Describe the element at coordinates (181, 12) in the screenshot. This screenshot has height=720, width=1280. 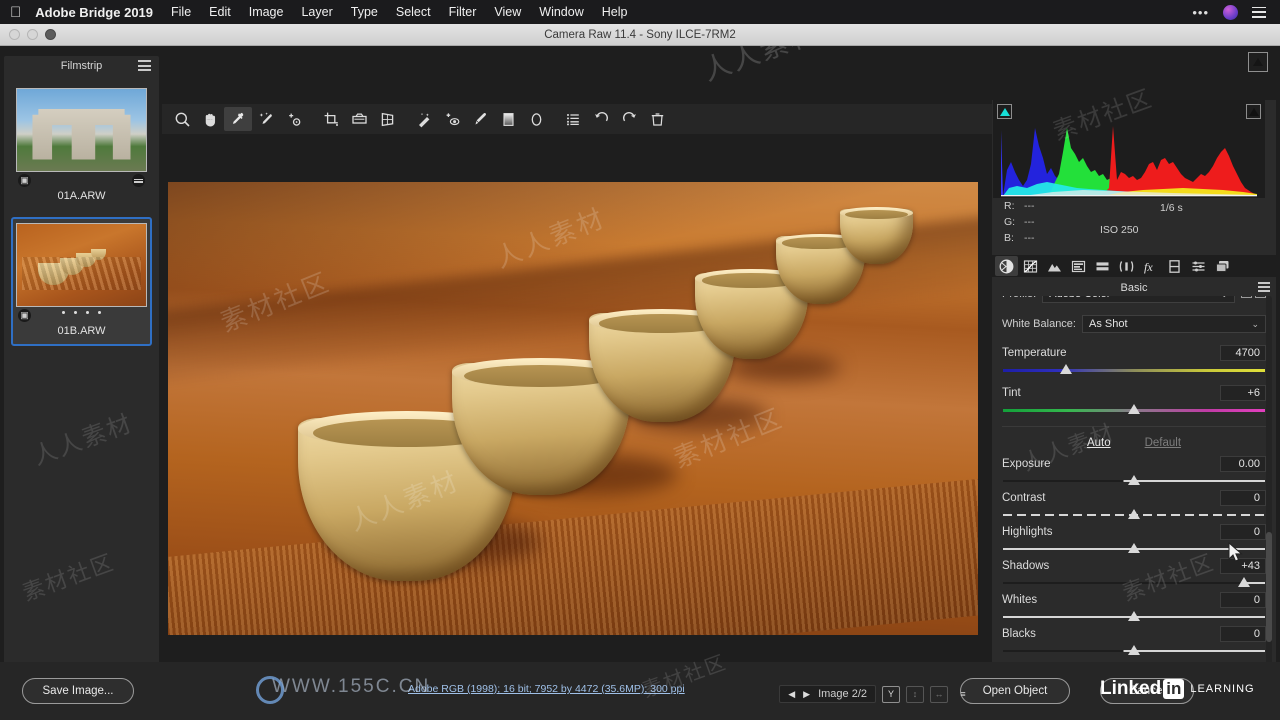
I see `menu-item-file: File` at that location.